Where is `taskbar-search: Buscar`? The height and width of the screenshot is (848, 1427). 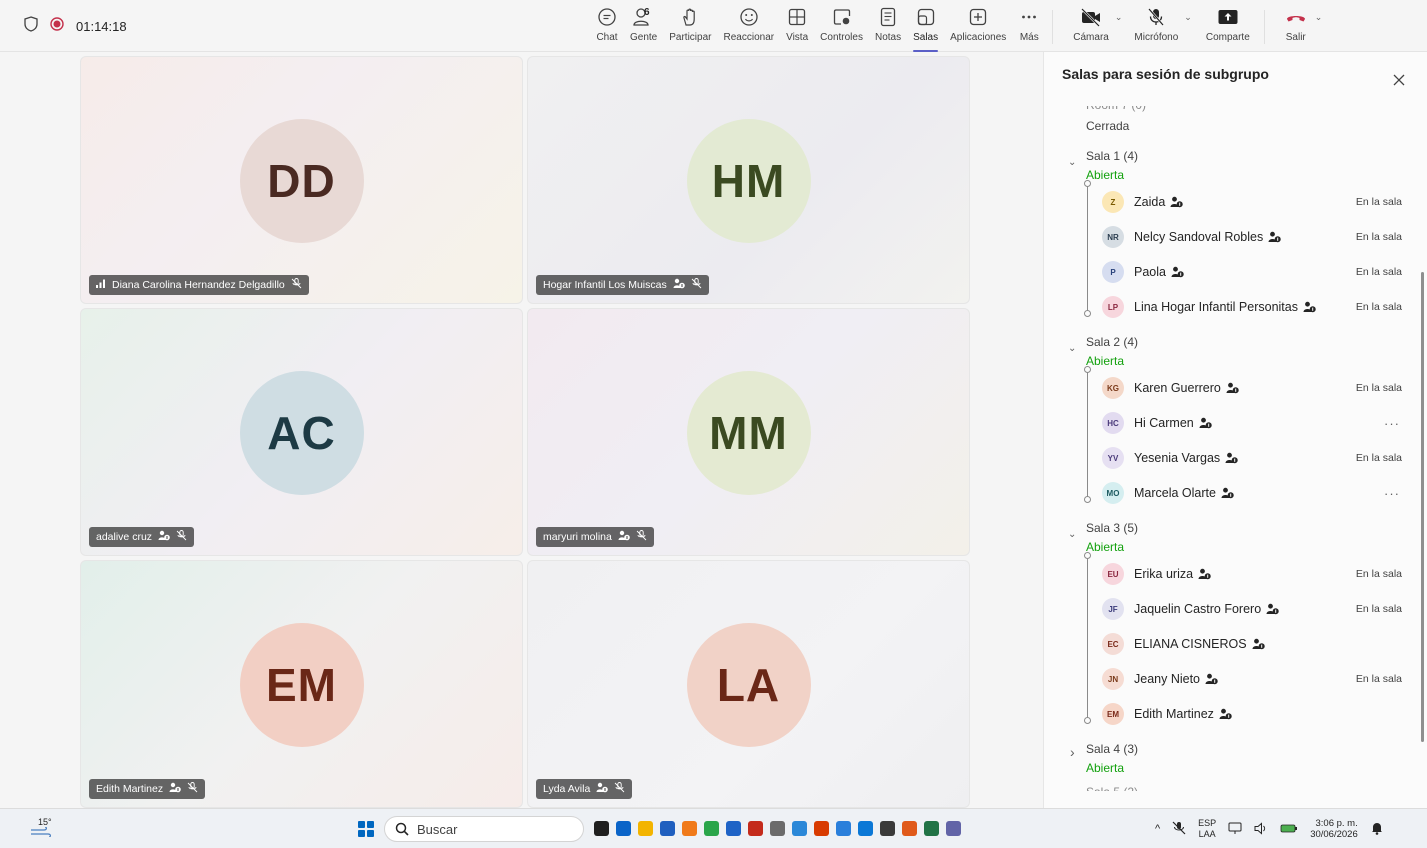
taskbar-search: Buscar is located at coordinates (484, 829).